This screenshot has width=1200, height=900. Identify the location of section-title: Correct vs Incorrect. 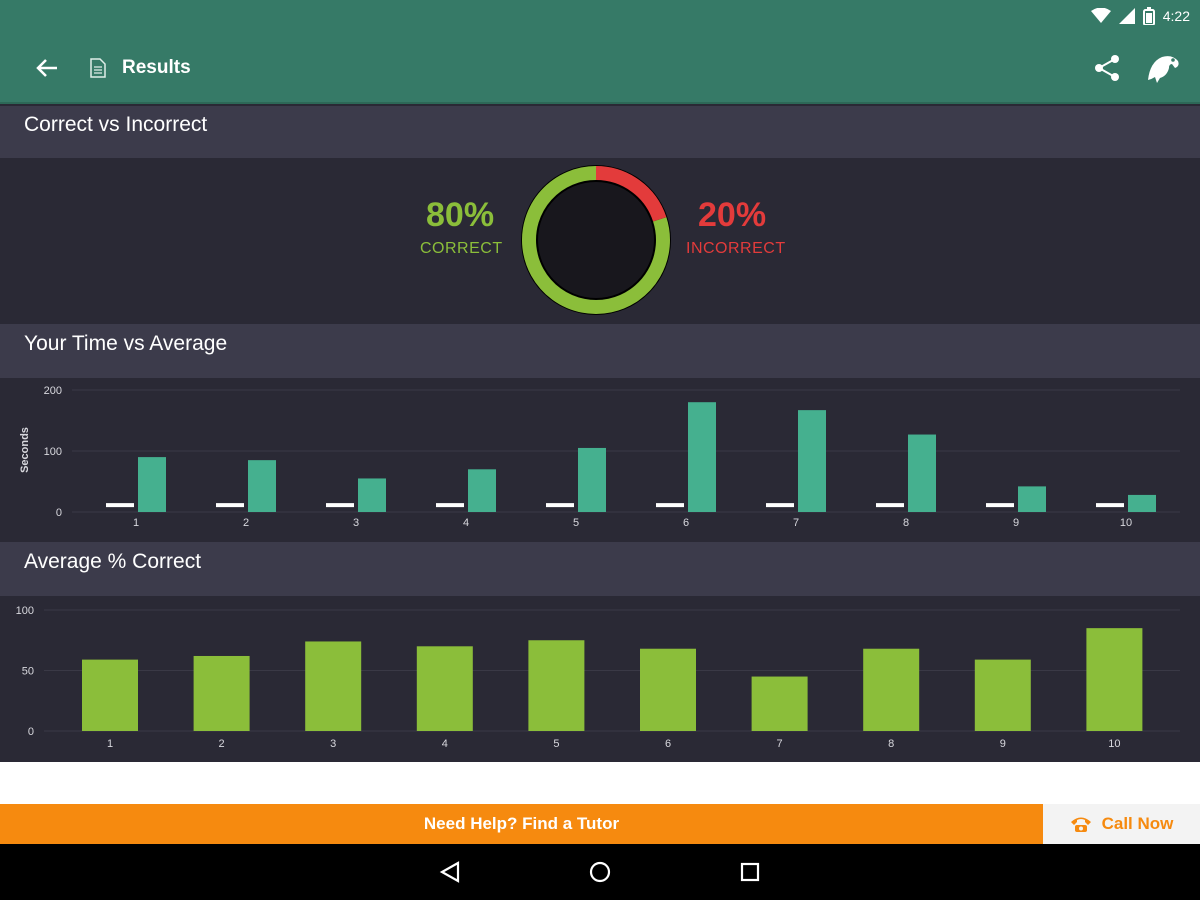
(116, 124).